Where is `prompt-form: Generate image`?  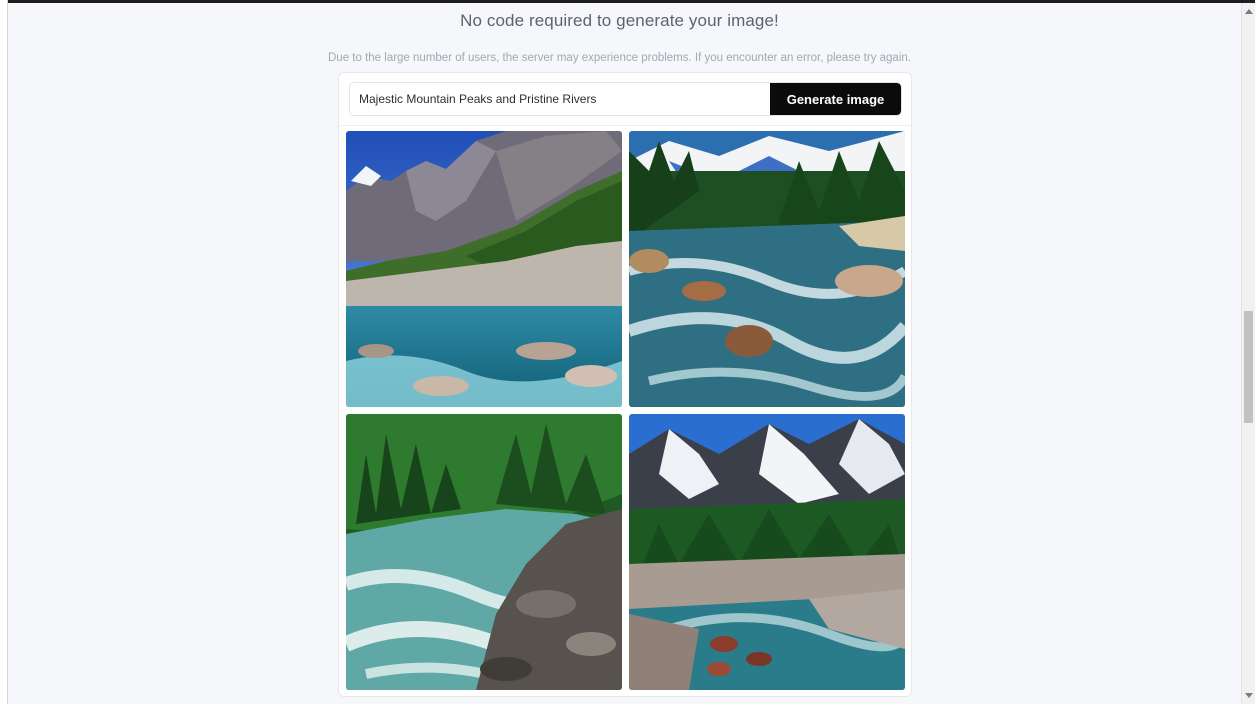 prompt-form: Generate image is located at coordinates (625, 99).